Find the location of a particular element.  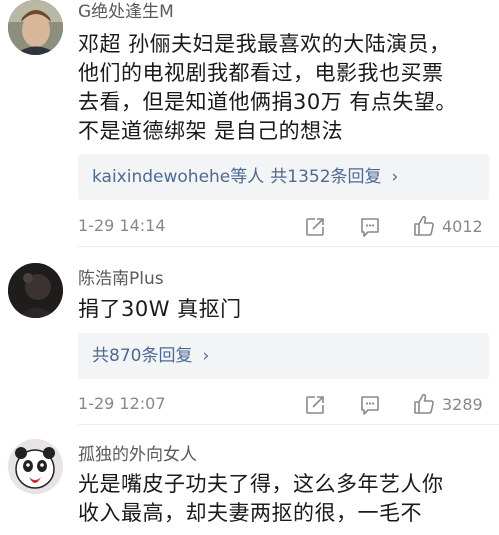

comment-line: 收入最高，却夫妻两抠的很，一毛不 is located at coordinates (250, 513).